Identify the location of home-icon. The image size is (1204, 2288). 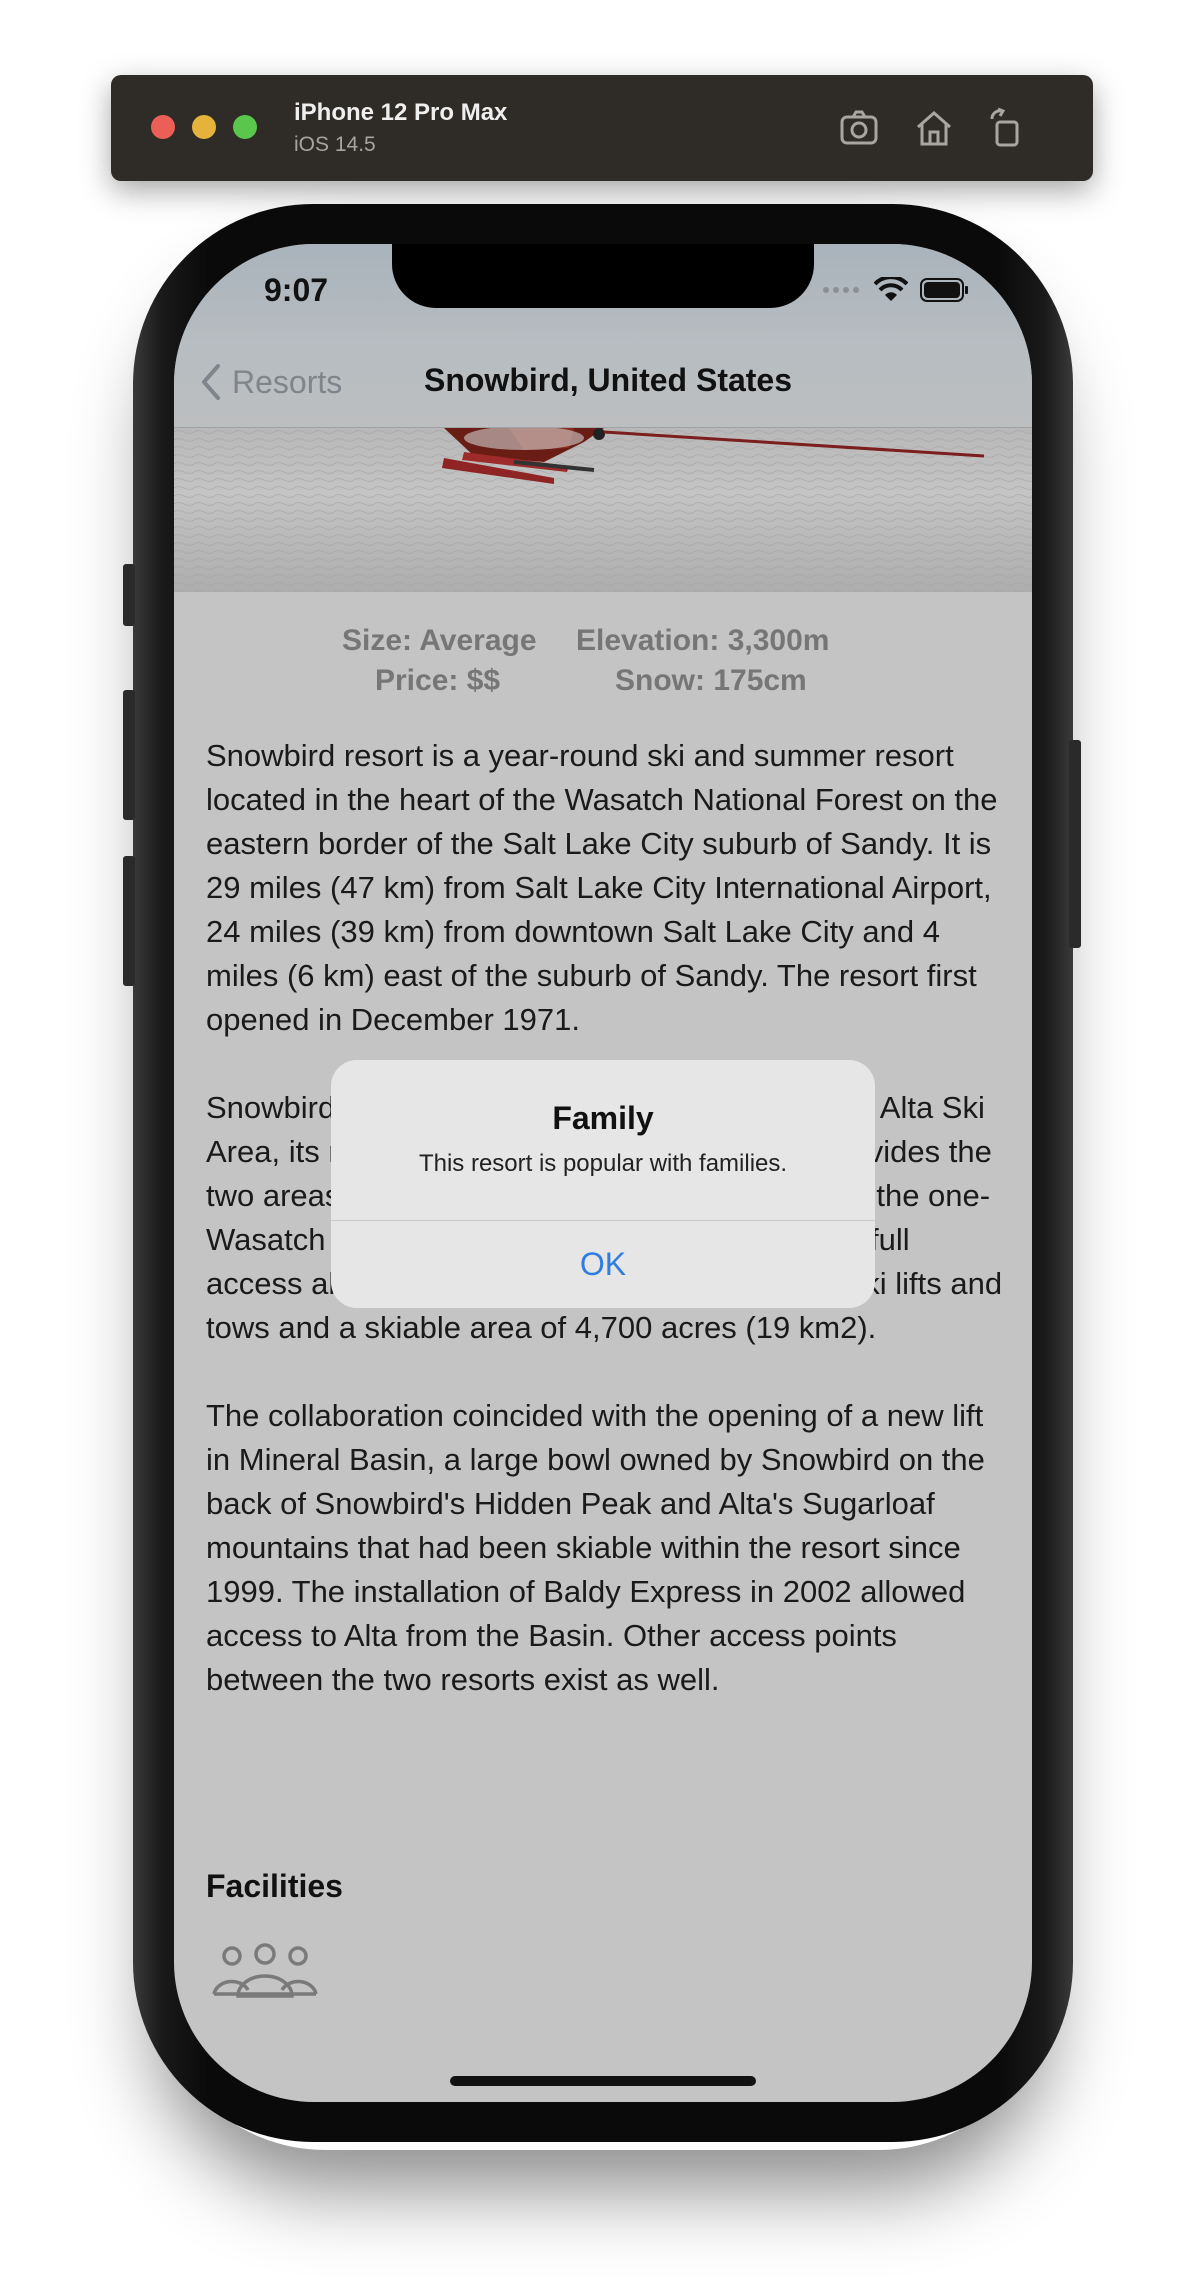
(934, 128).